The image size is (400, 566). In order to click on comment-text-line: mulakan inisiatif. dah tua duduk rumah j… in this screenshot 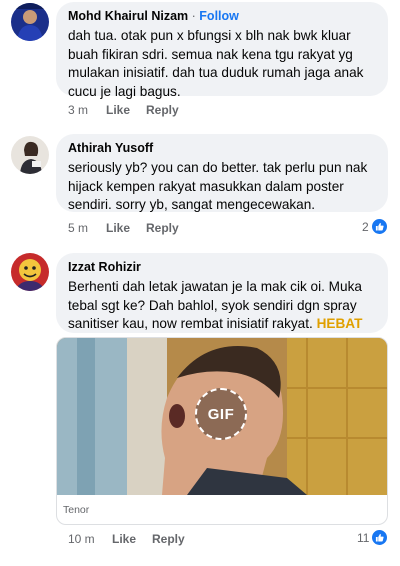, I will do `click(216, 72)`.